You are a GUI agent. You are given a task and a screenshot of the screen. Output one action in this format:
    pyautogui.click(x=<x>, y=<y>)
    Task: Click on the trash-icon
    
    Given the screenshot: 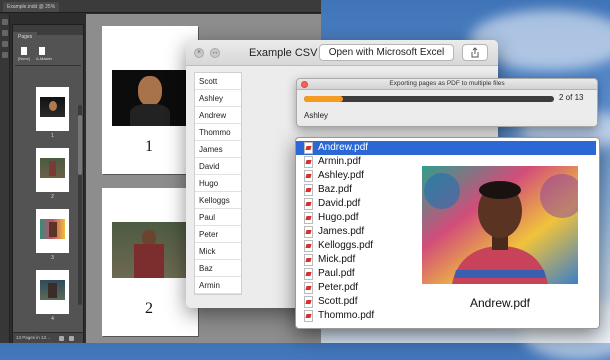 What is the action you would take?
    pyautogui.click(x=71, y=338)
    